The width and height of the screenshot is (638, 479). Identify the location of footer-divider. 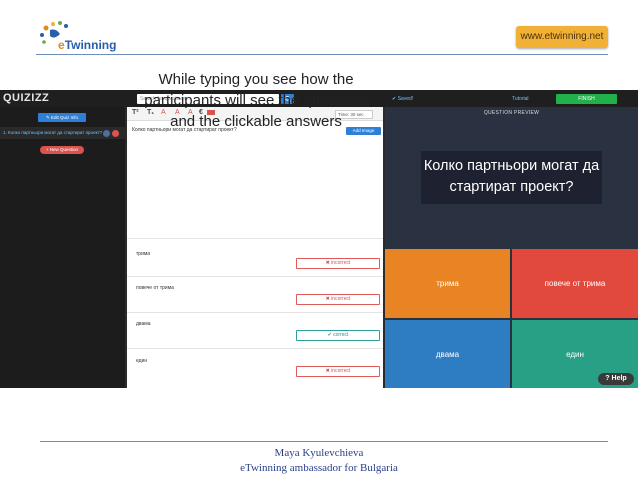
(324, 441).